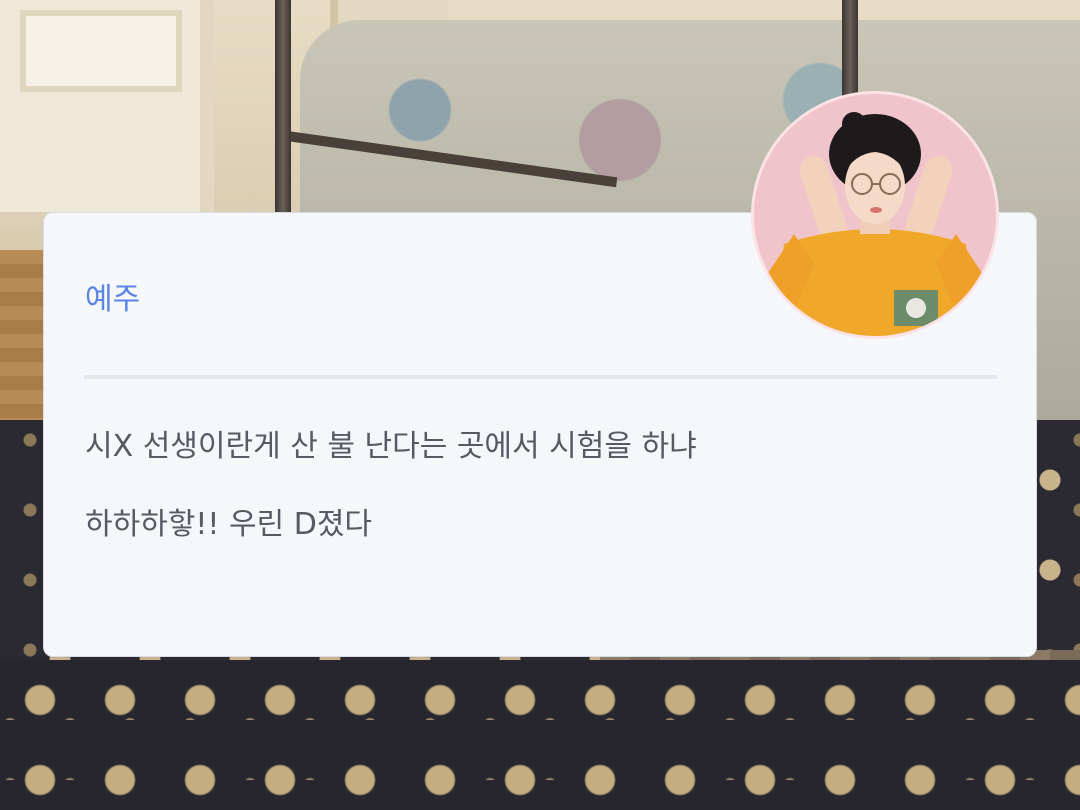  Describe the element at coordinates (113, 299) in the screenshot. I see `sender-name: 예주` at that location.